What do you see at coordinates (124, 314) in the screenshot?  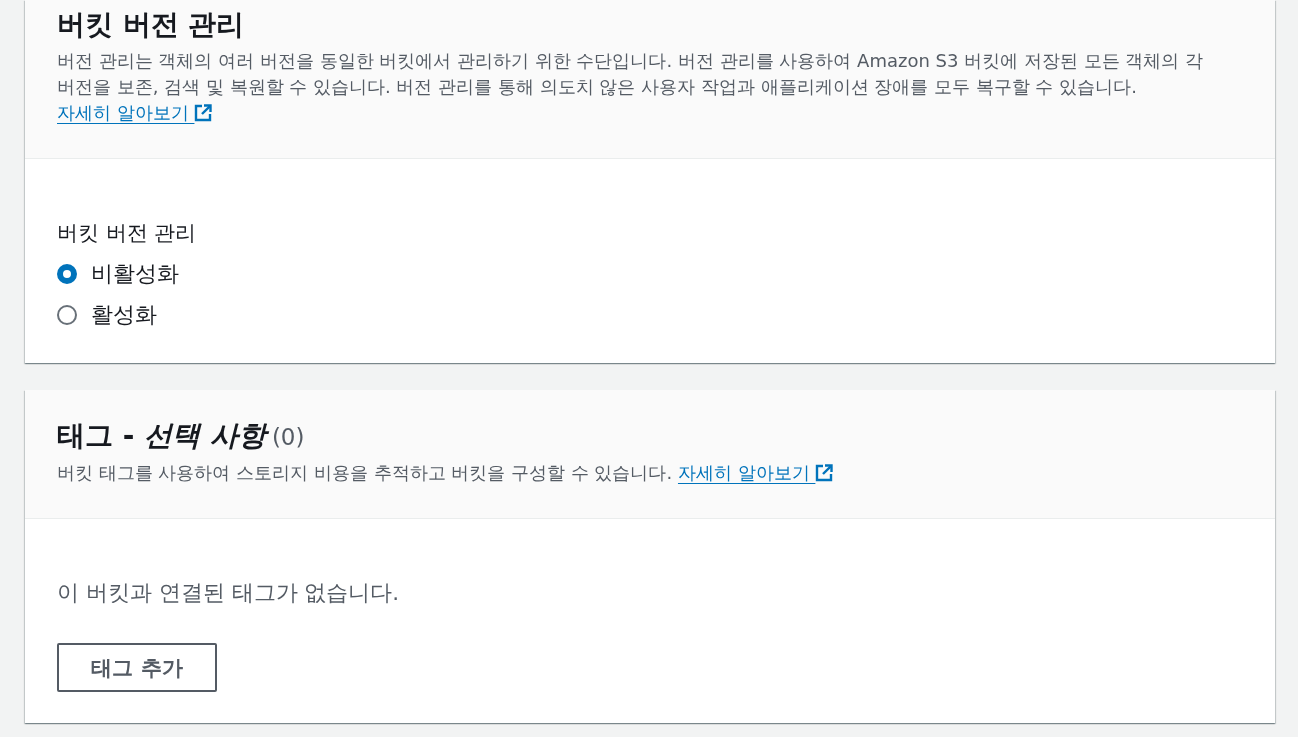 I see `radio-label: 활성화` at bounding box center [124, 314].